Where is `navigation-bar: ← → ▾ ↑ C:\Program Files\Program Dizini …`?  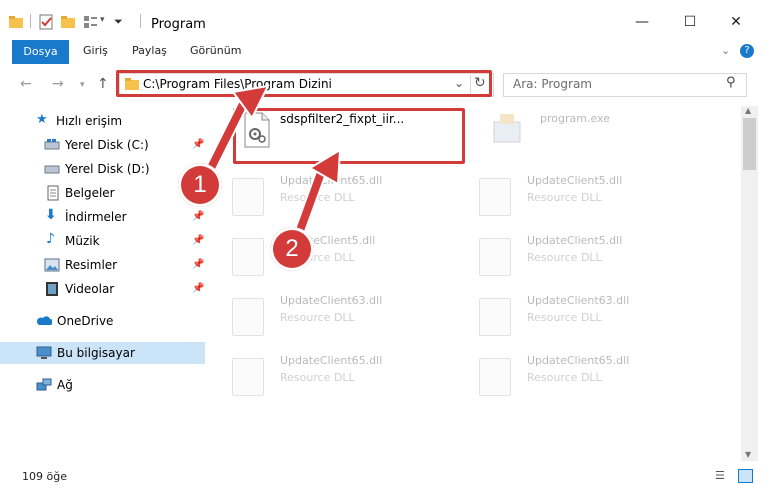 navigation-bar: ← → ▾ ↑ C:\Program Files\Program Dizini … is located at coordinates (384, 85).